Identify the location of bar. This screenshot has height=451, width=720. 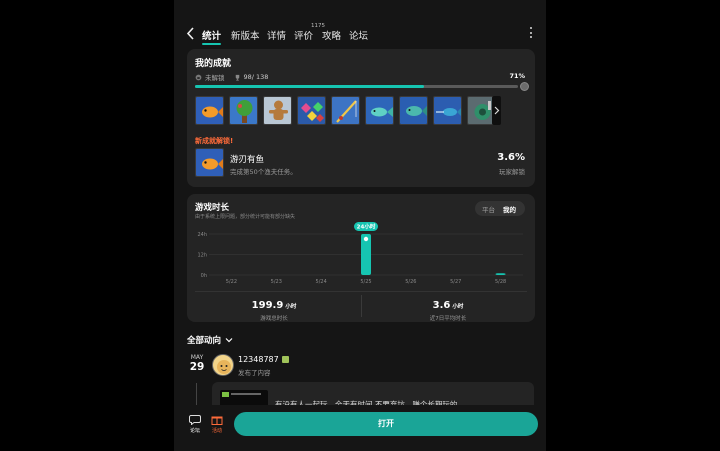
(500, 274).